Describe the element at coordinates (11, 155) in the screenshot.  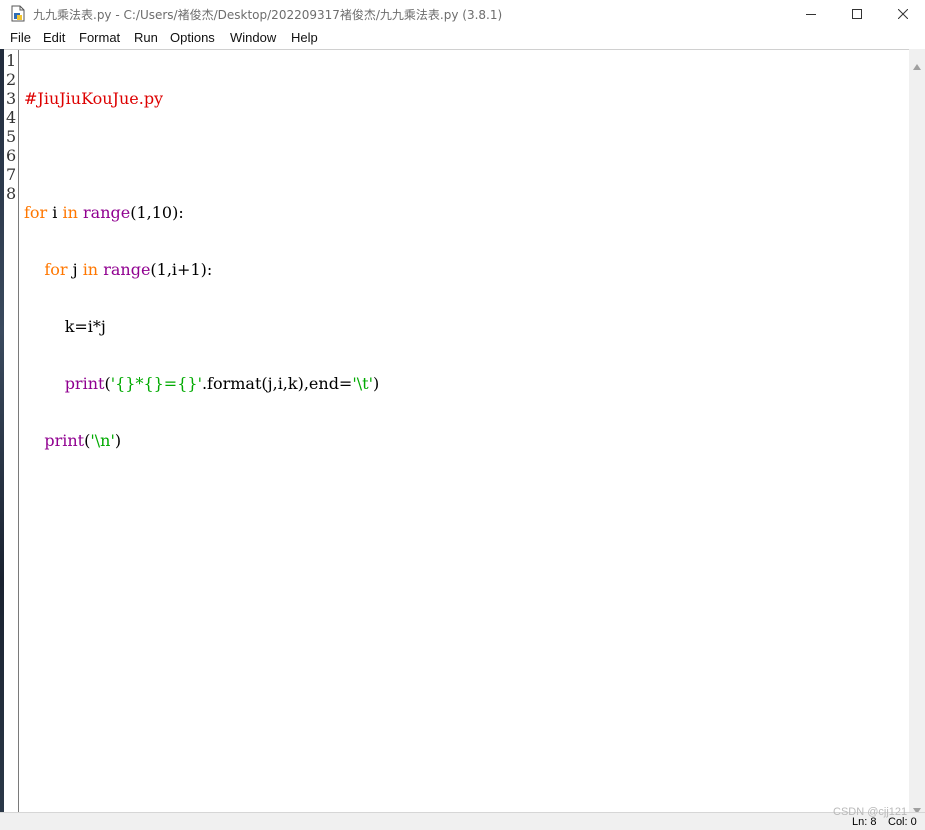
I see `line-number: 6` at that location.